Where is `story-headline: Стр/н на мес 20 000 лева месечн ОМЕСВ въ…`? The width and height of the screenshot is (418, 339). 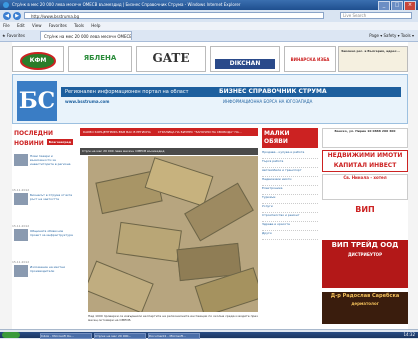 story-headline: Стр/н на мес 20 000 лева месечн ОМЕСВ въ… is located at coordinates (169, 151).